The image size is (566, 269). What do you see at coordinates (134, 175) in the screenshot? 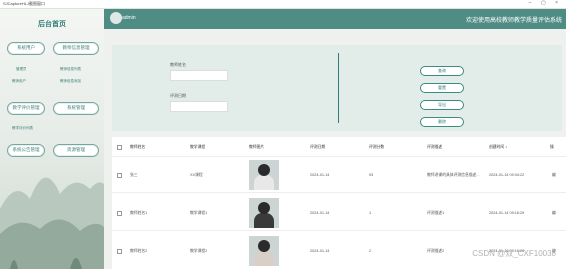
I see `cell-name: 张三` at bounding box center [134, 175].